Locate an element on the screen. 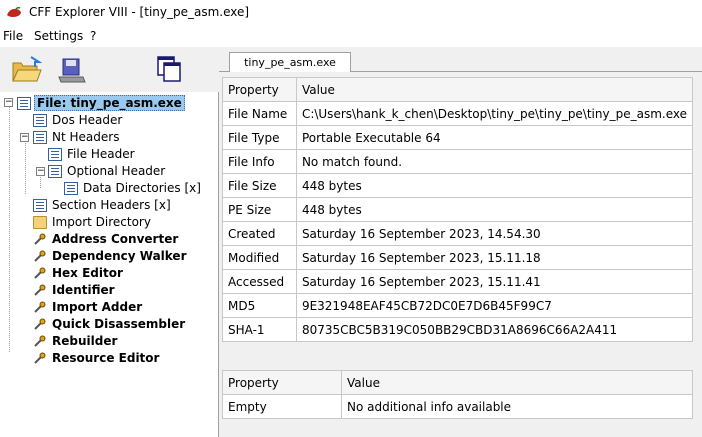 This screenshot has width=702, height=437. tree-root-label: File: tiny_pe_asm.exe is located at coordinates (109, 103).